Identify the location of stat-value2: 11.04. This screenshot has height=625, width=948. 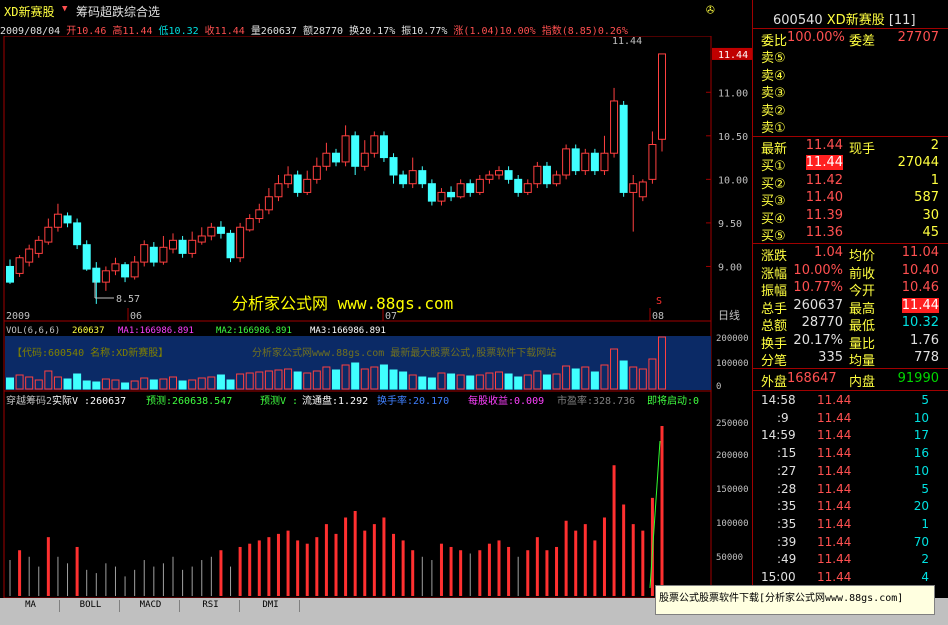
(920, 252).